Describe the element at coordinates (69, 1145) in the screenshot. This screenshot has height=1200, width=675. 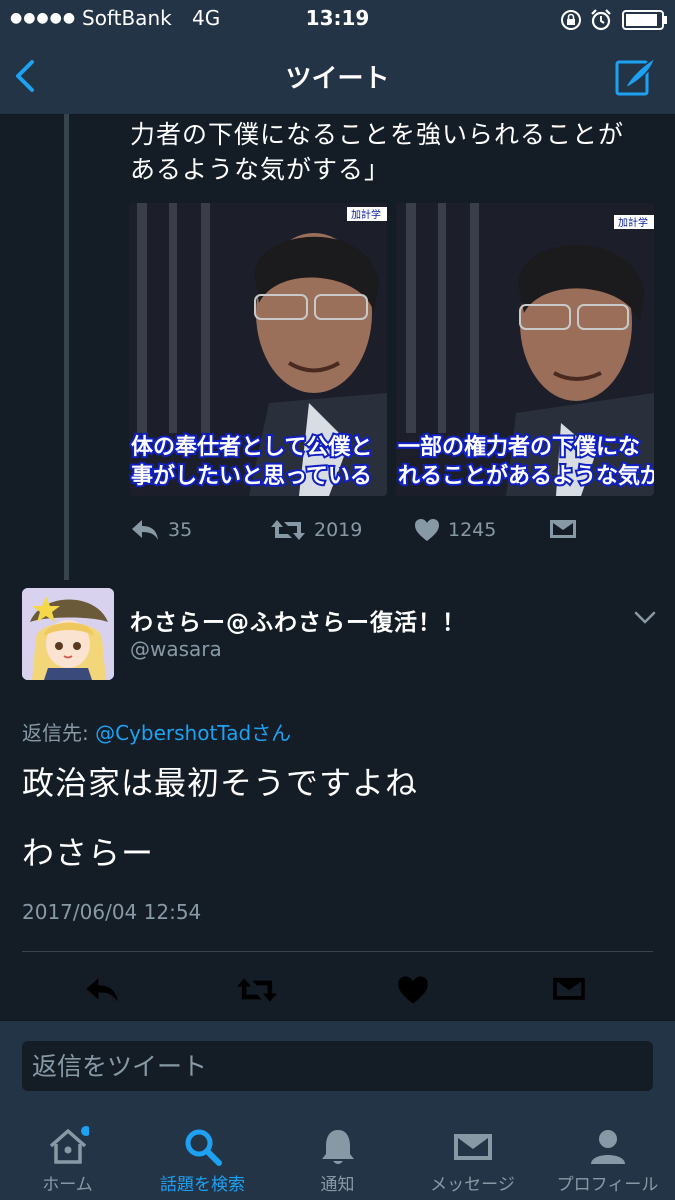
I see `home-icon` at that location.